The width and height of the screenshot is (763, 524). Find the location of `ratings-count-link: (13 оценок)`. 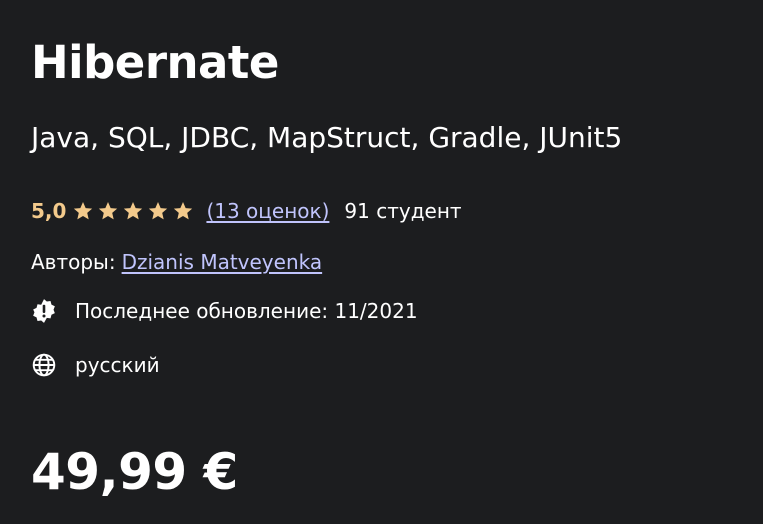

ratings-count-link: (13 оценок) is located at coordinates (267, 211).